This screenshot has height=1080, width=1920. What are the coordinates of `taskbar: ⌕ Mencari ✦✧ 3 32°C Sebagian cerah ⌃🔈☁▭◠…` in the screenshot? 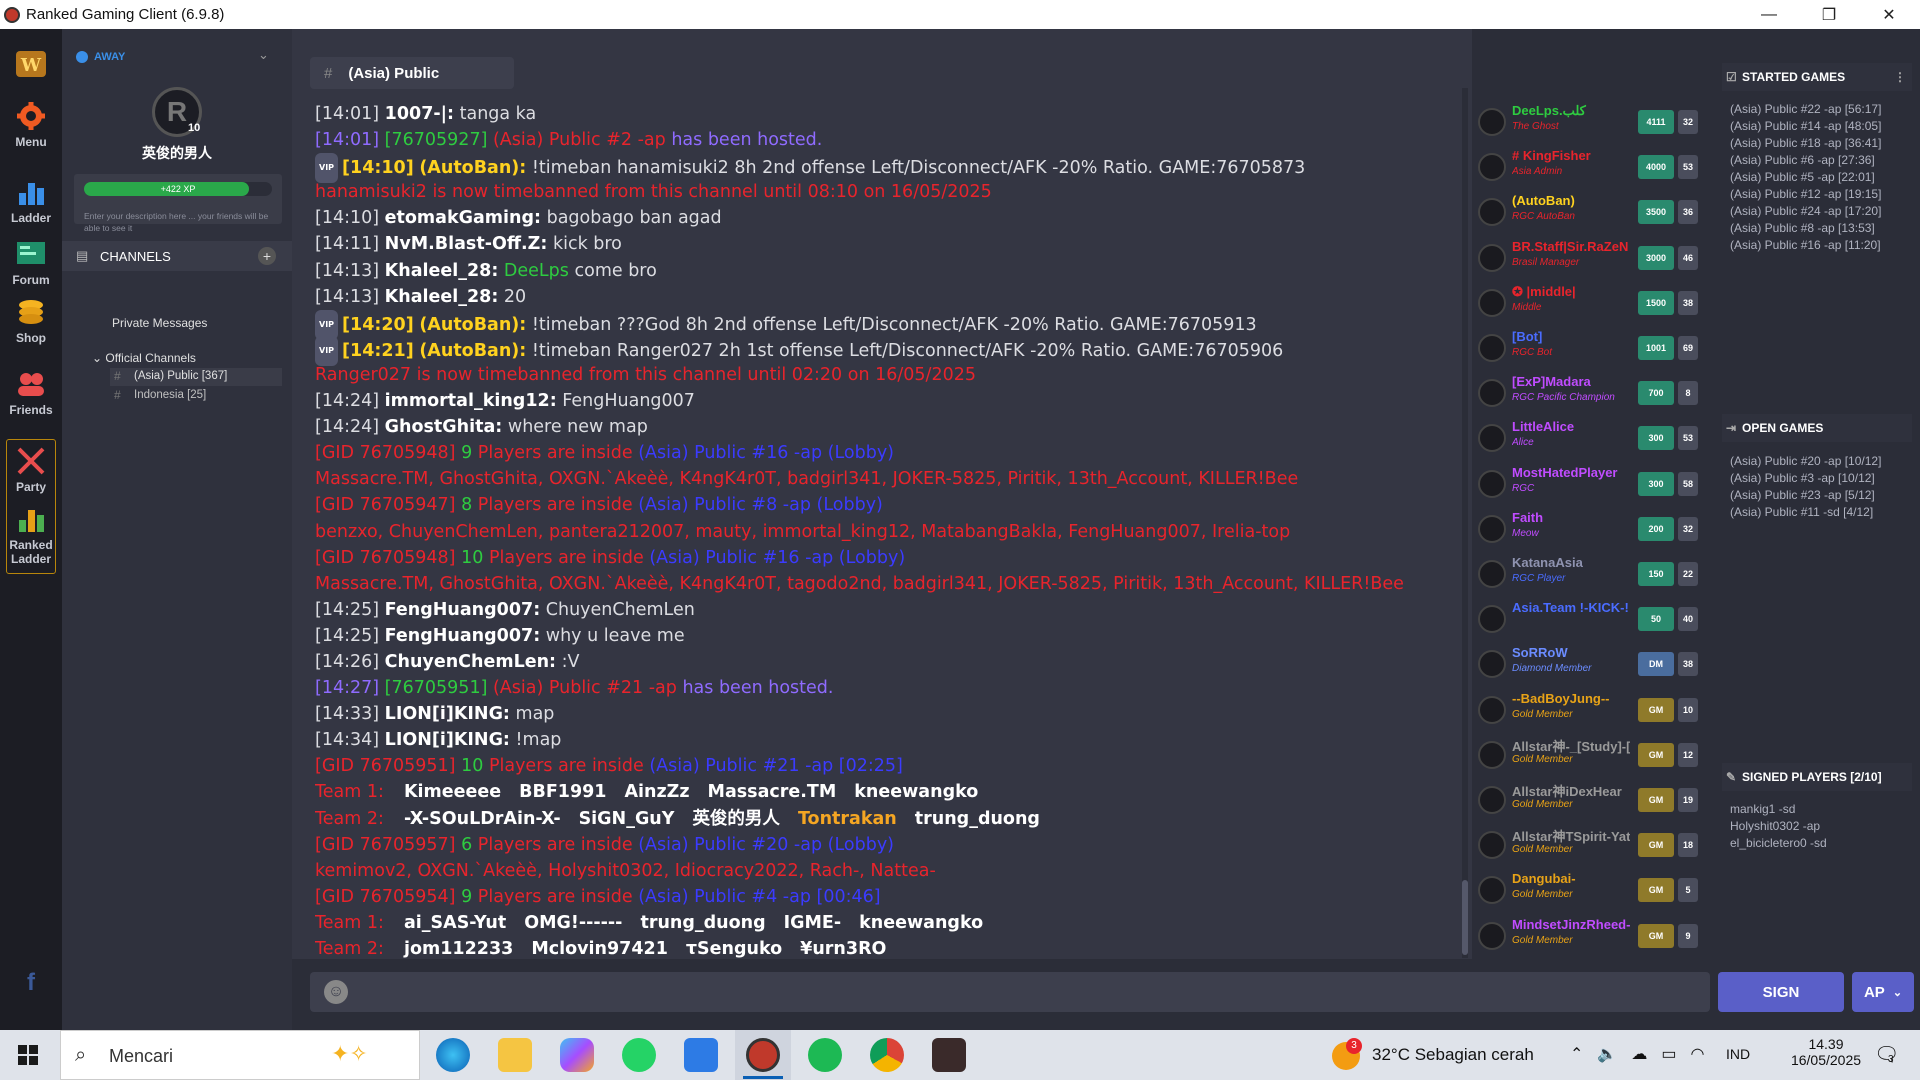 It's located at (960, 1055).